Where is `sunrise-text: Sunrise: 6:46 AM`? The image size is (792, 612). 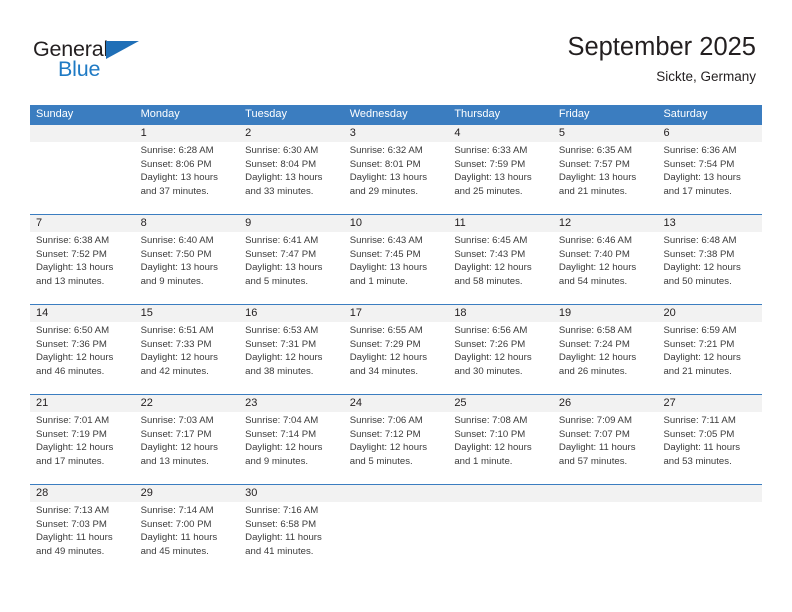
sunrise-text: Sunrise: 6:46 AM is located at coordinates (595, 240).